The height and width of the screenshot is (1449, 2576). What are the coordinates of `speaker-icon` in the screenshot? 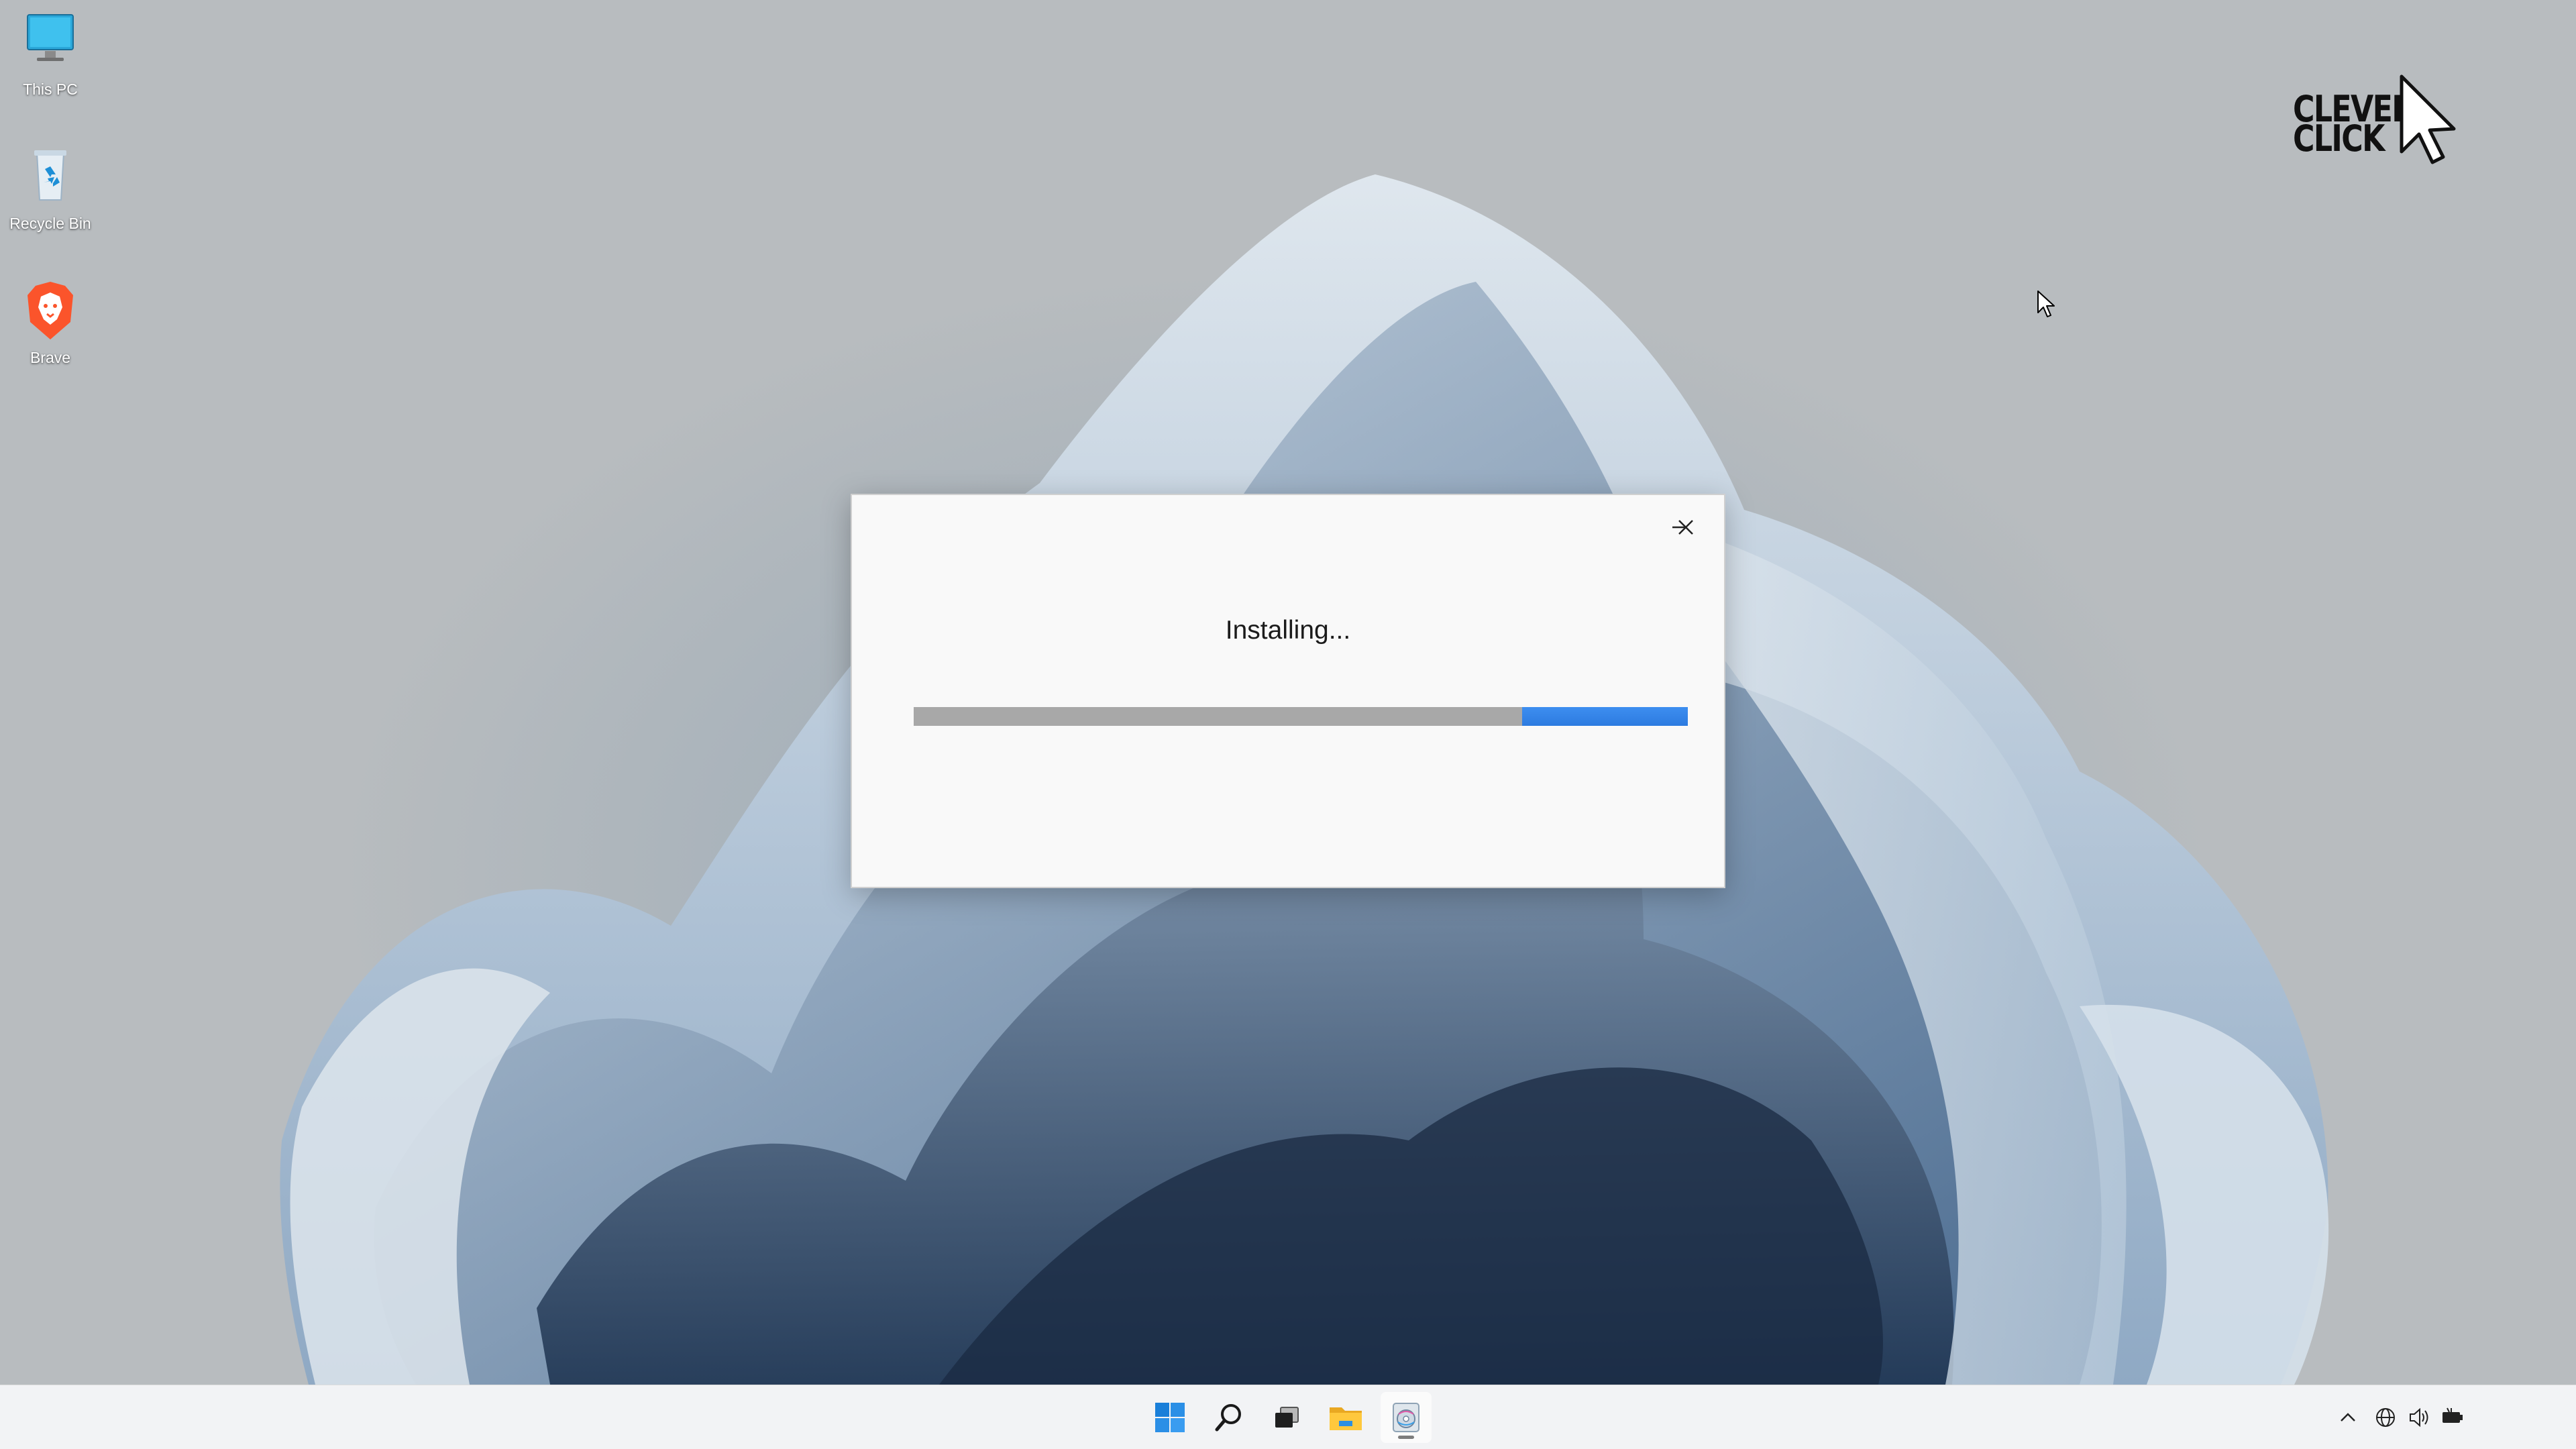 It's located at (2419, 1417).